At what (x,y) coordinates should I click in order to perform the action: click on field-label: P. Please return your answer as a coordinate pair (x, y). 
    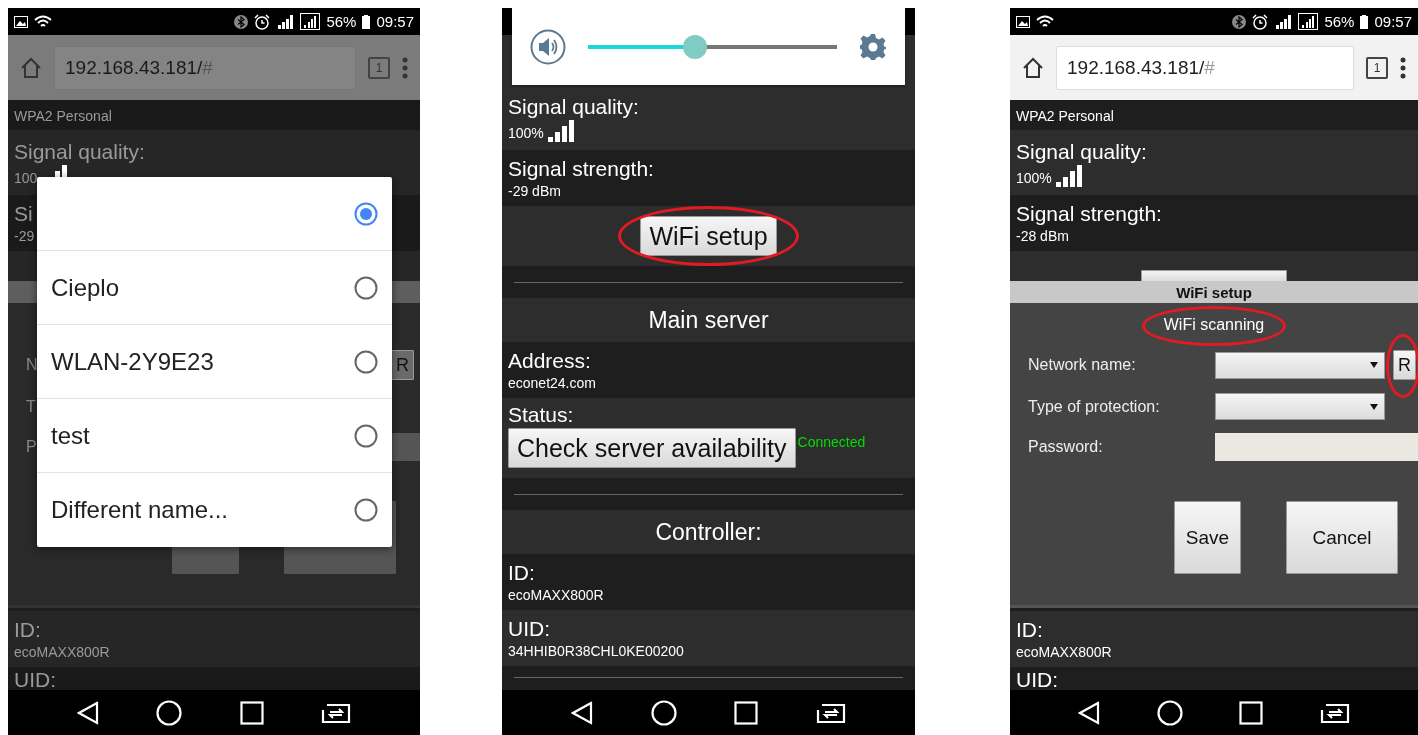
    Looking at the image, I should click on (31, 447).